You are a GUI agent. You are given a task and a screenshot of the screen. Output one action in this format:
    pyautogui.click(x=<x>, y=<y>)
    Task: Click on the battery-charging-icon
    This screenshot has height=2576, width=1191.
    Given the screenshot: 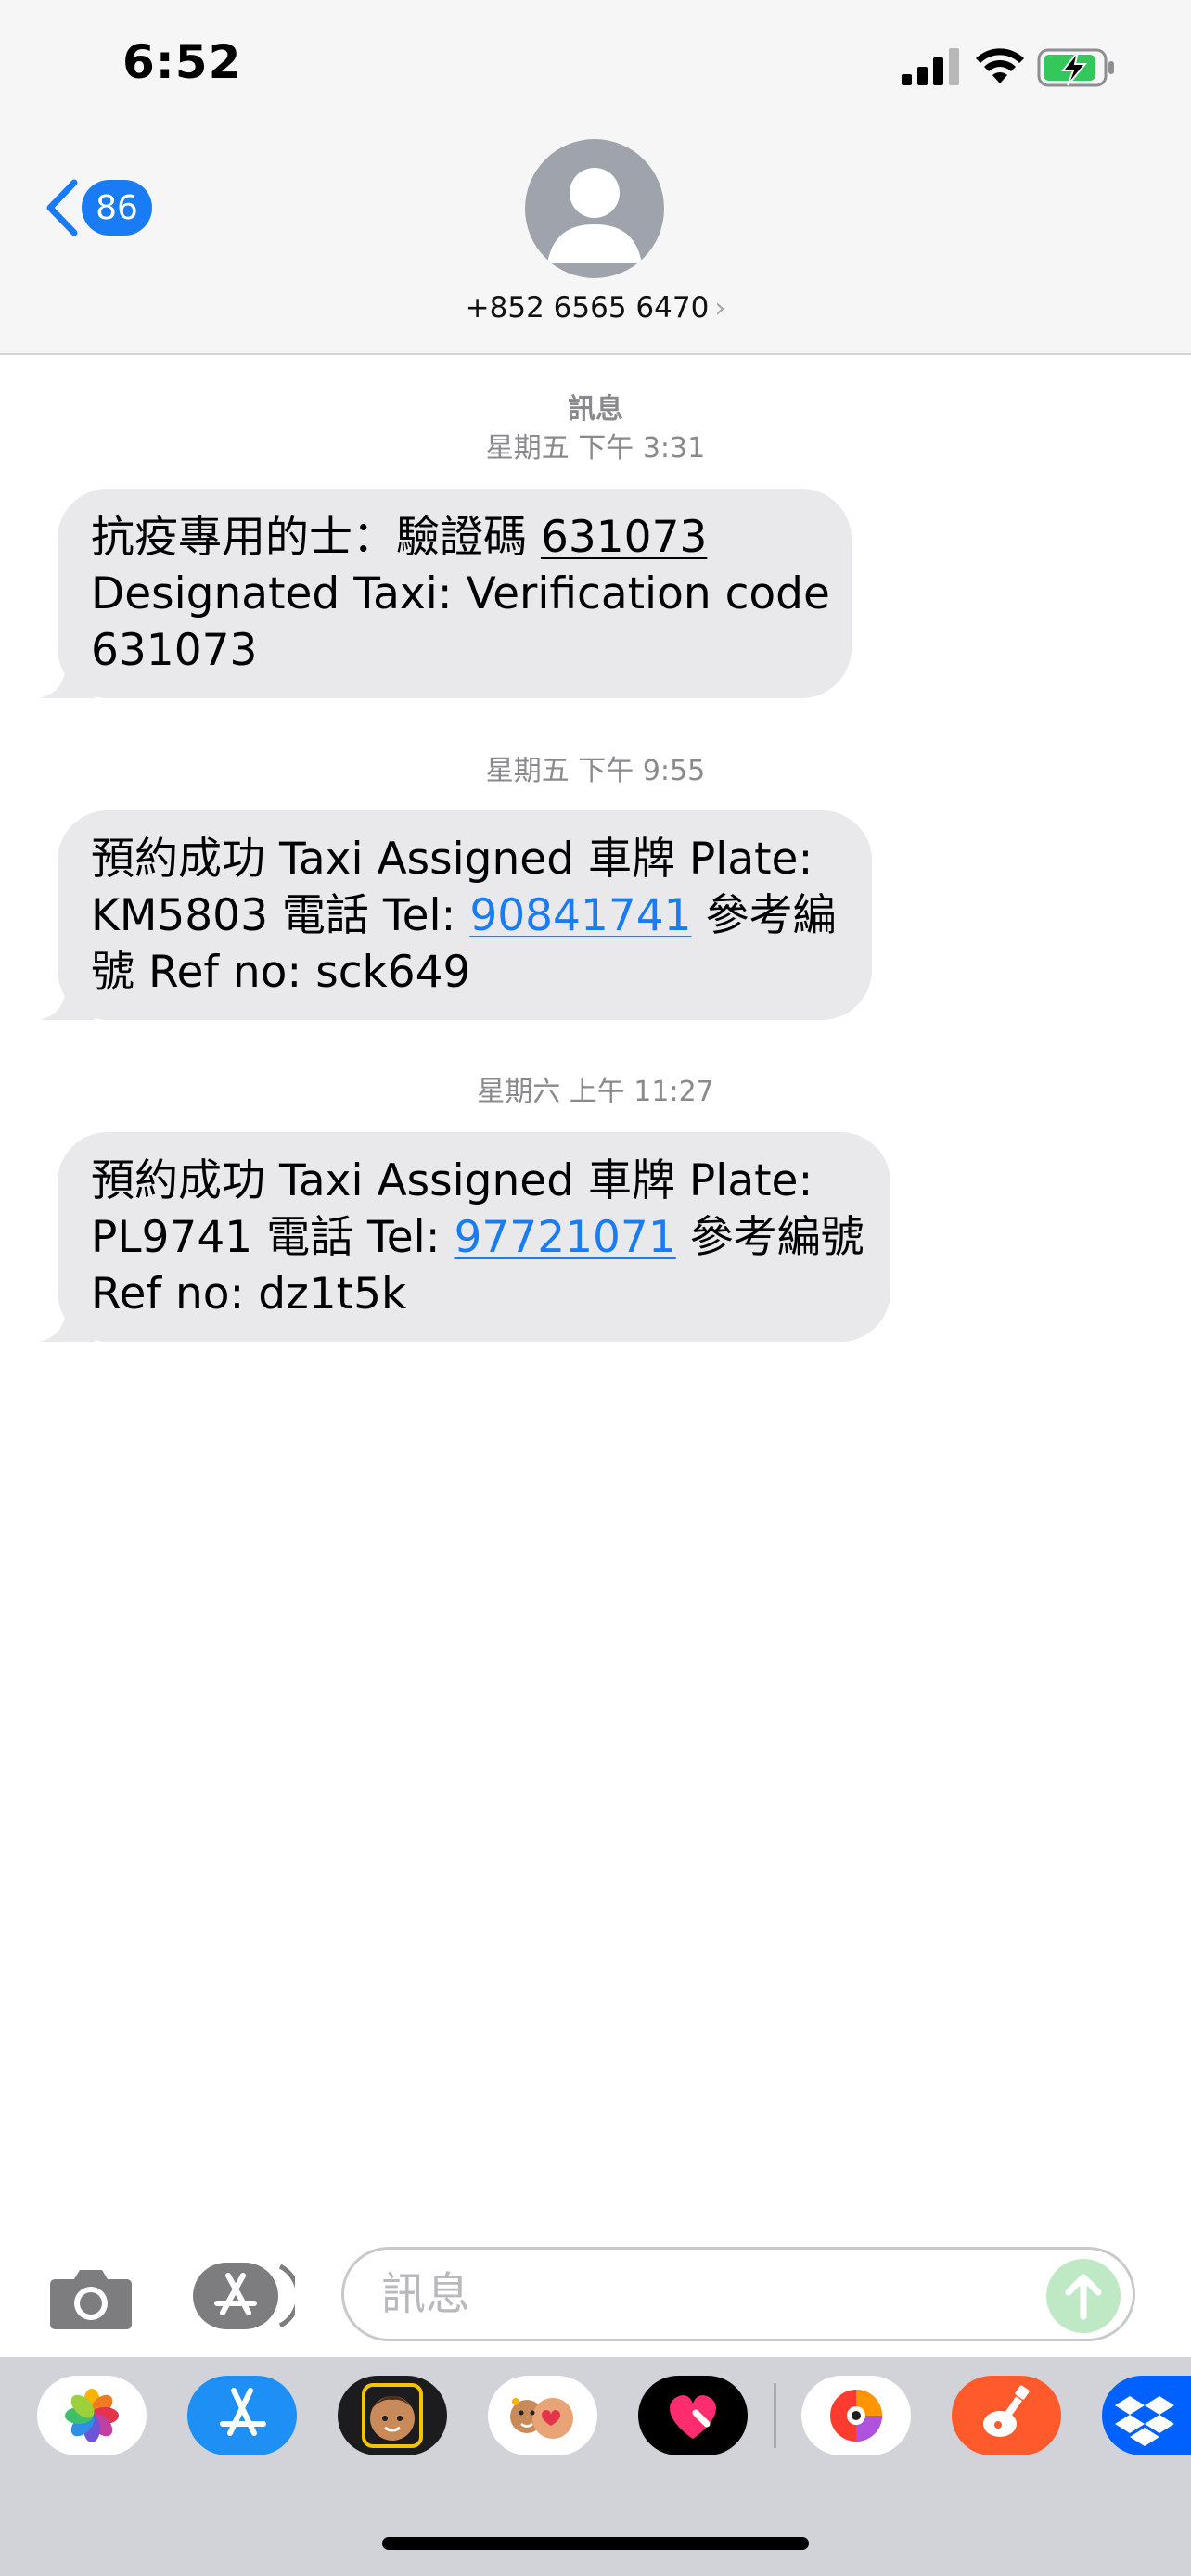 What is the action you would take?
    pyautogui.click(x=1075, y=67)
    